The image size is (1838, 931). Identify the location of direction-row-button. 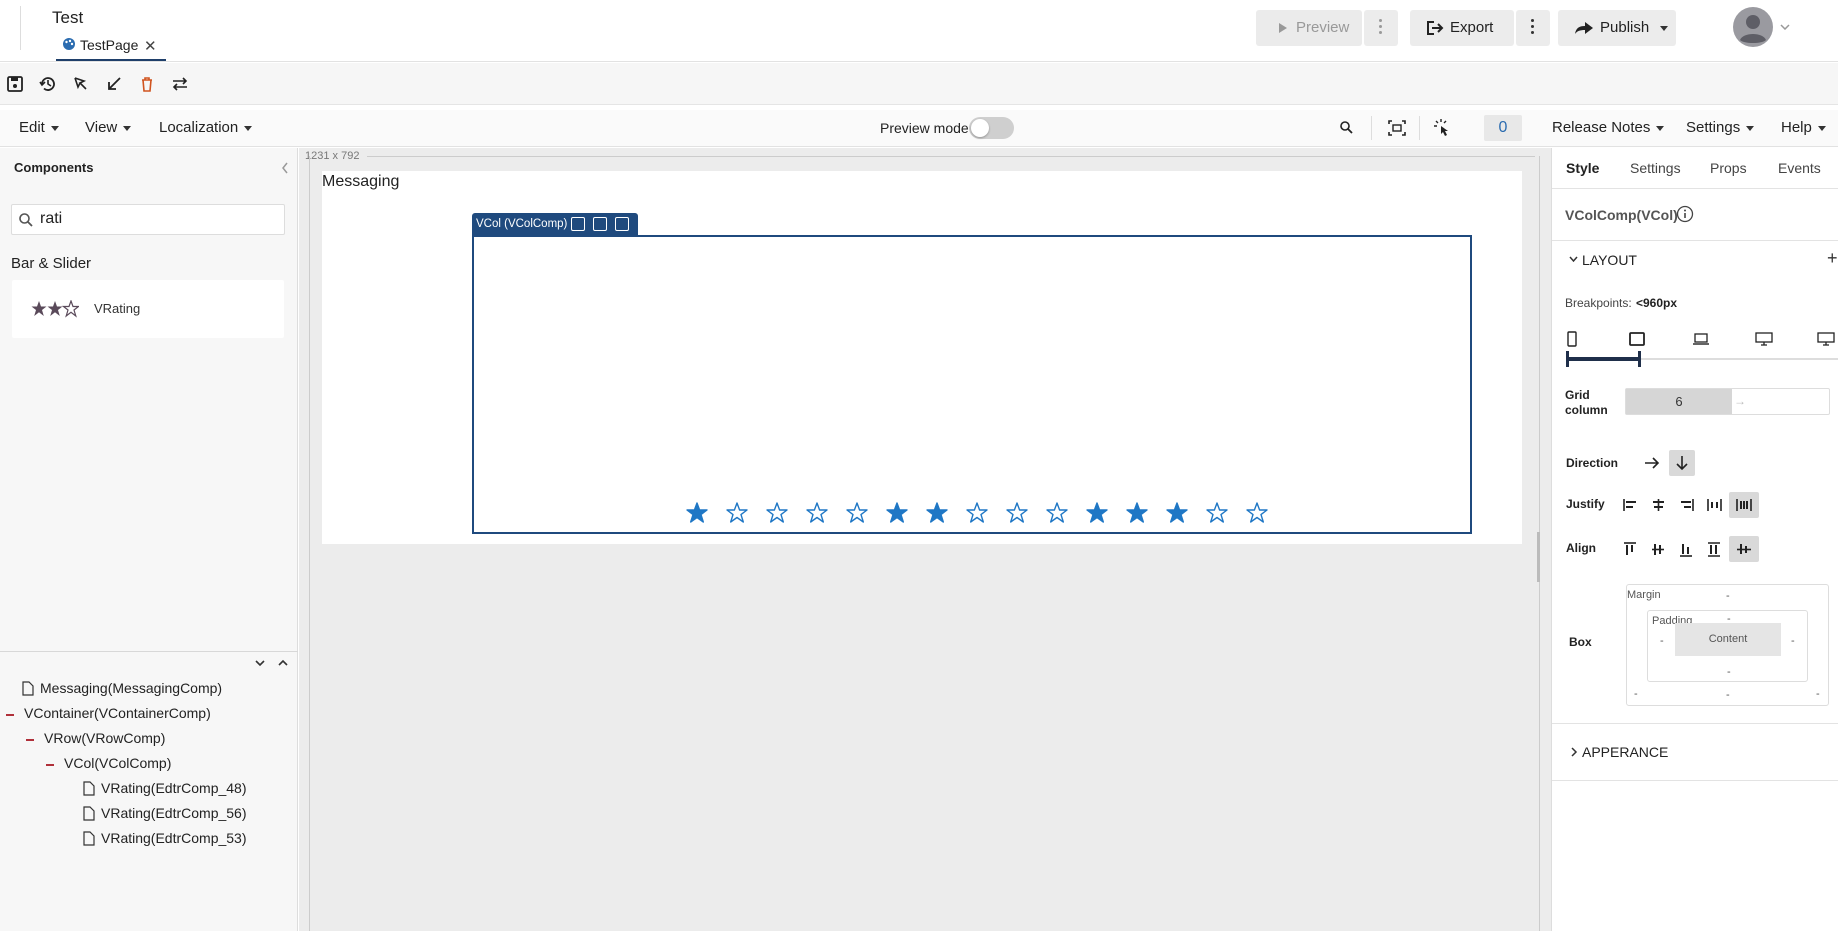
(1652, 463).